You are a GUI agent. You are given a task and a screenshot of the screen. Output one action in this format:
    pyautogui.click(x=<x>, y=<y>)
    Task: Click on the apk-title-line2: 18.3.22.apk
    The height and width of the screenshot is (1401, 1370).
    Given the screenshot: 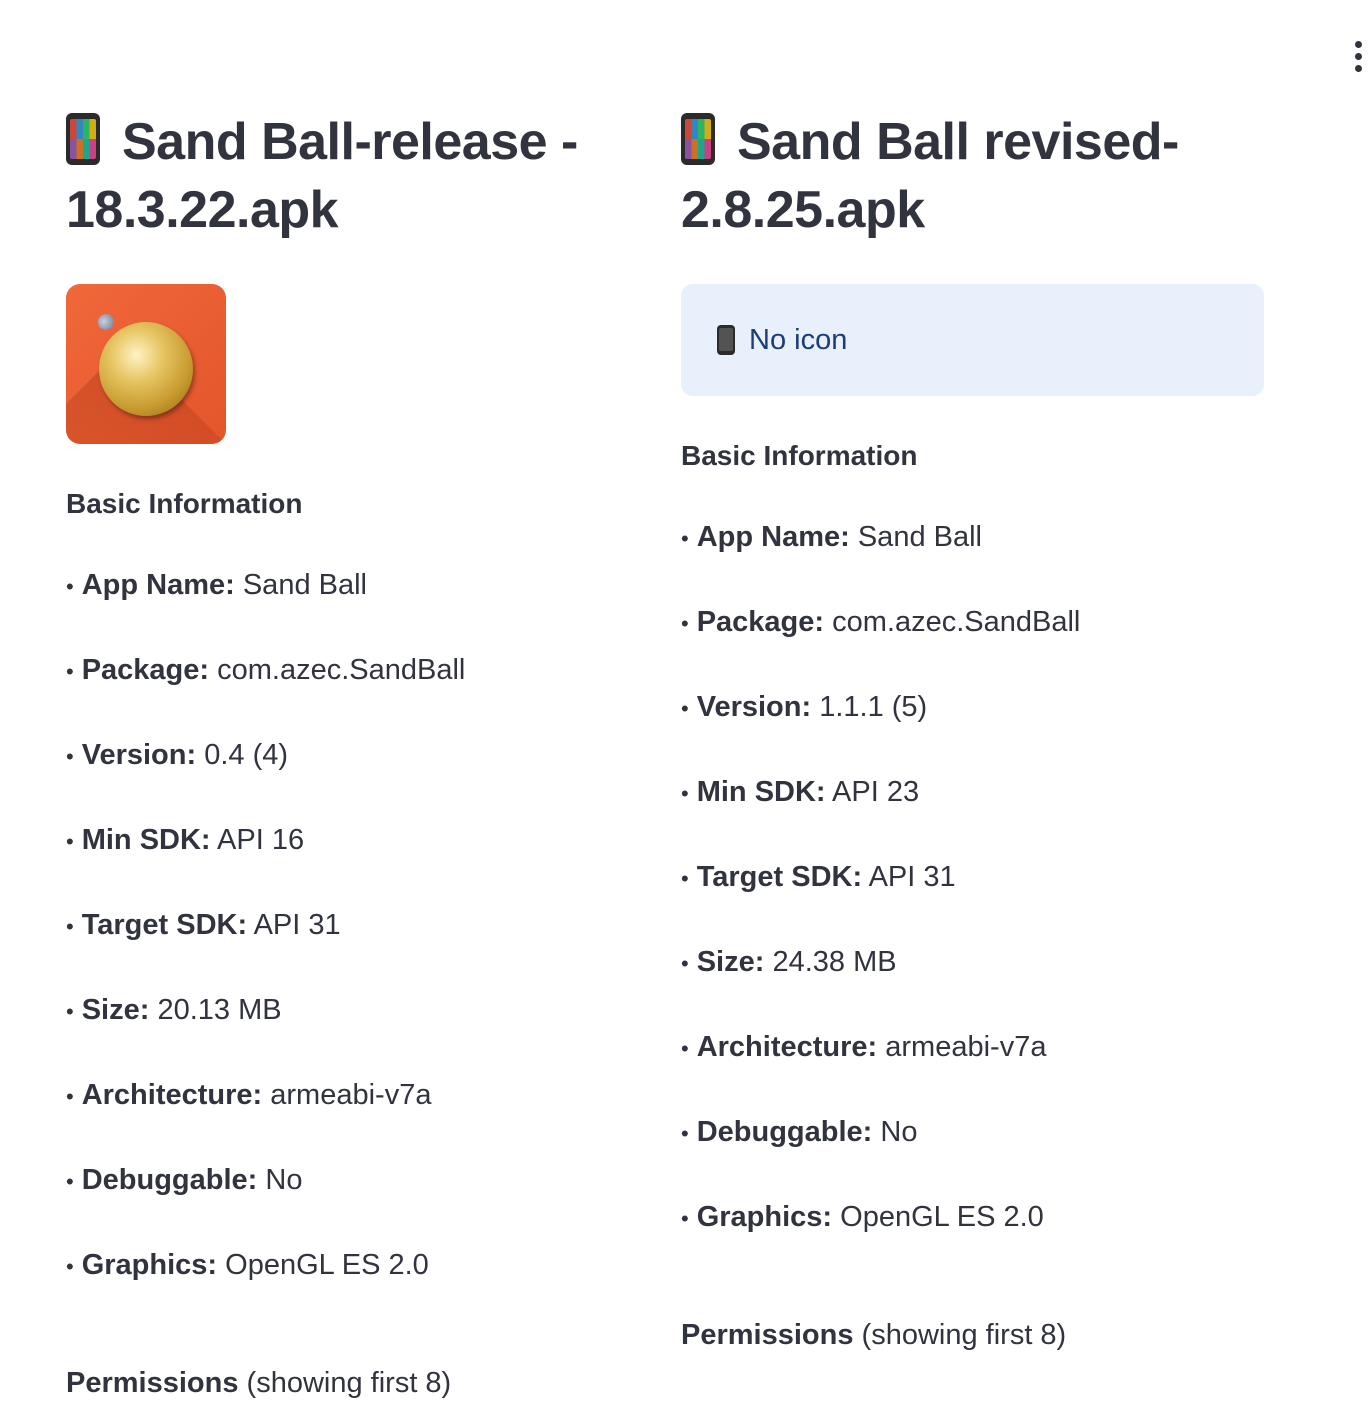 What is the action you would take?
    pyautogui.click(x=202, y=210)
    